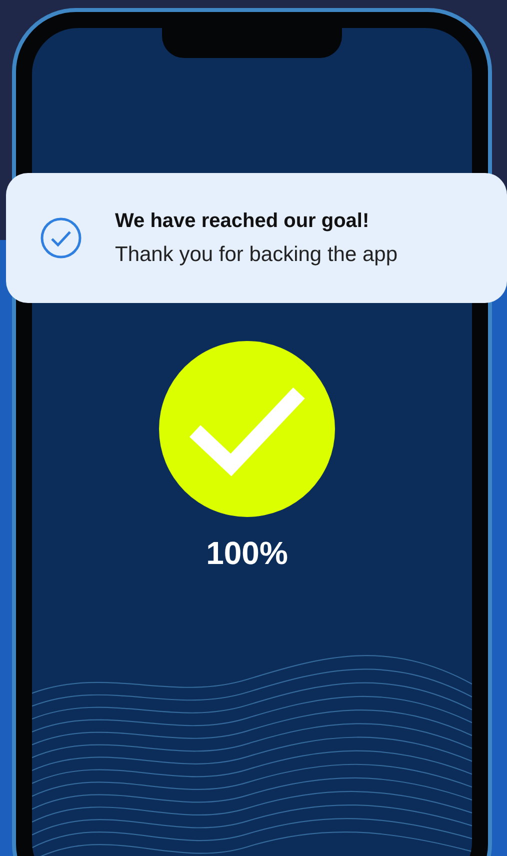 The height and width of the screenshot is (856, 507). Describe the element at coordinates (247, 429) in the screenshot. I see `checkmark-circle-icon` at that location.